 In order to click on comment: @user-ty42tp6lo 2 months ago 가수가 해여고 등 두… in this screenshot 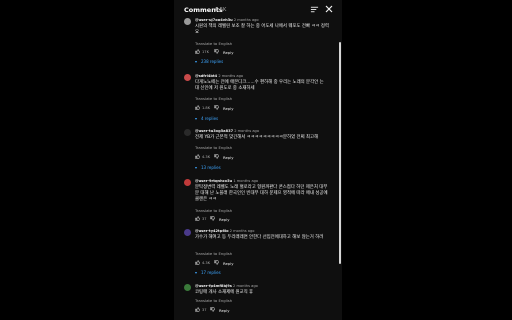, I will do `click(254, 253)`.